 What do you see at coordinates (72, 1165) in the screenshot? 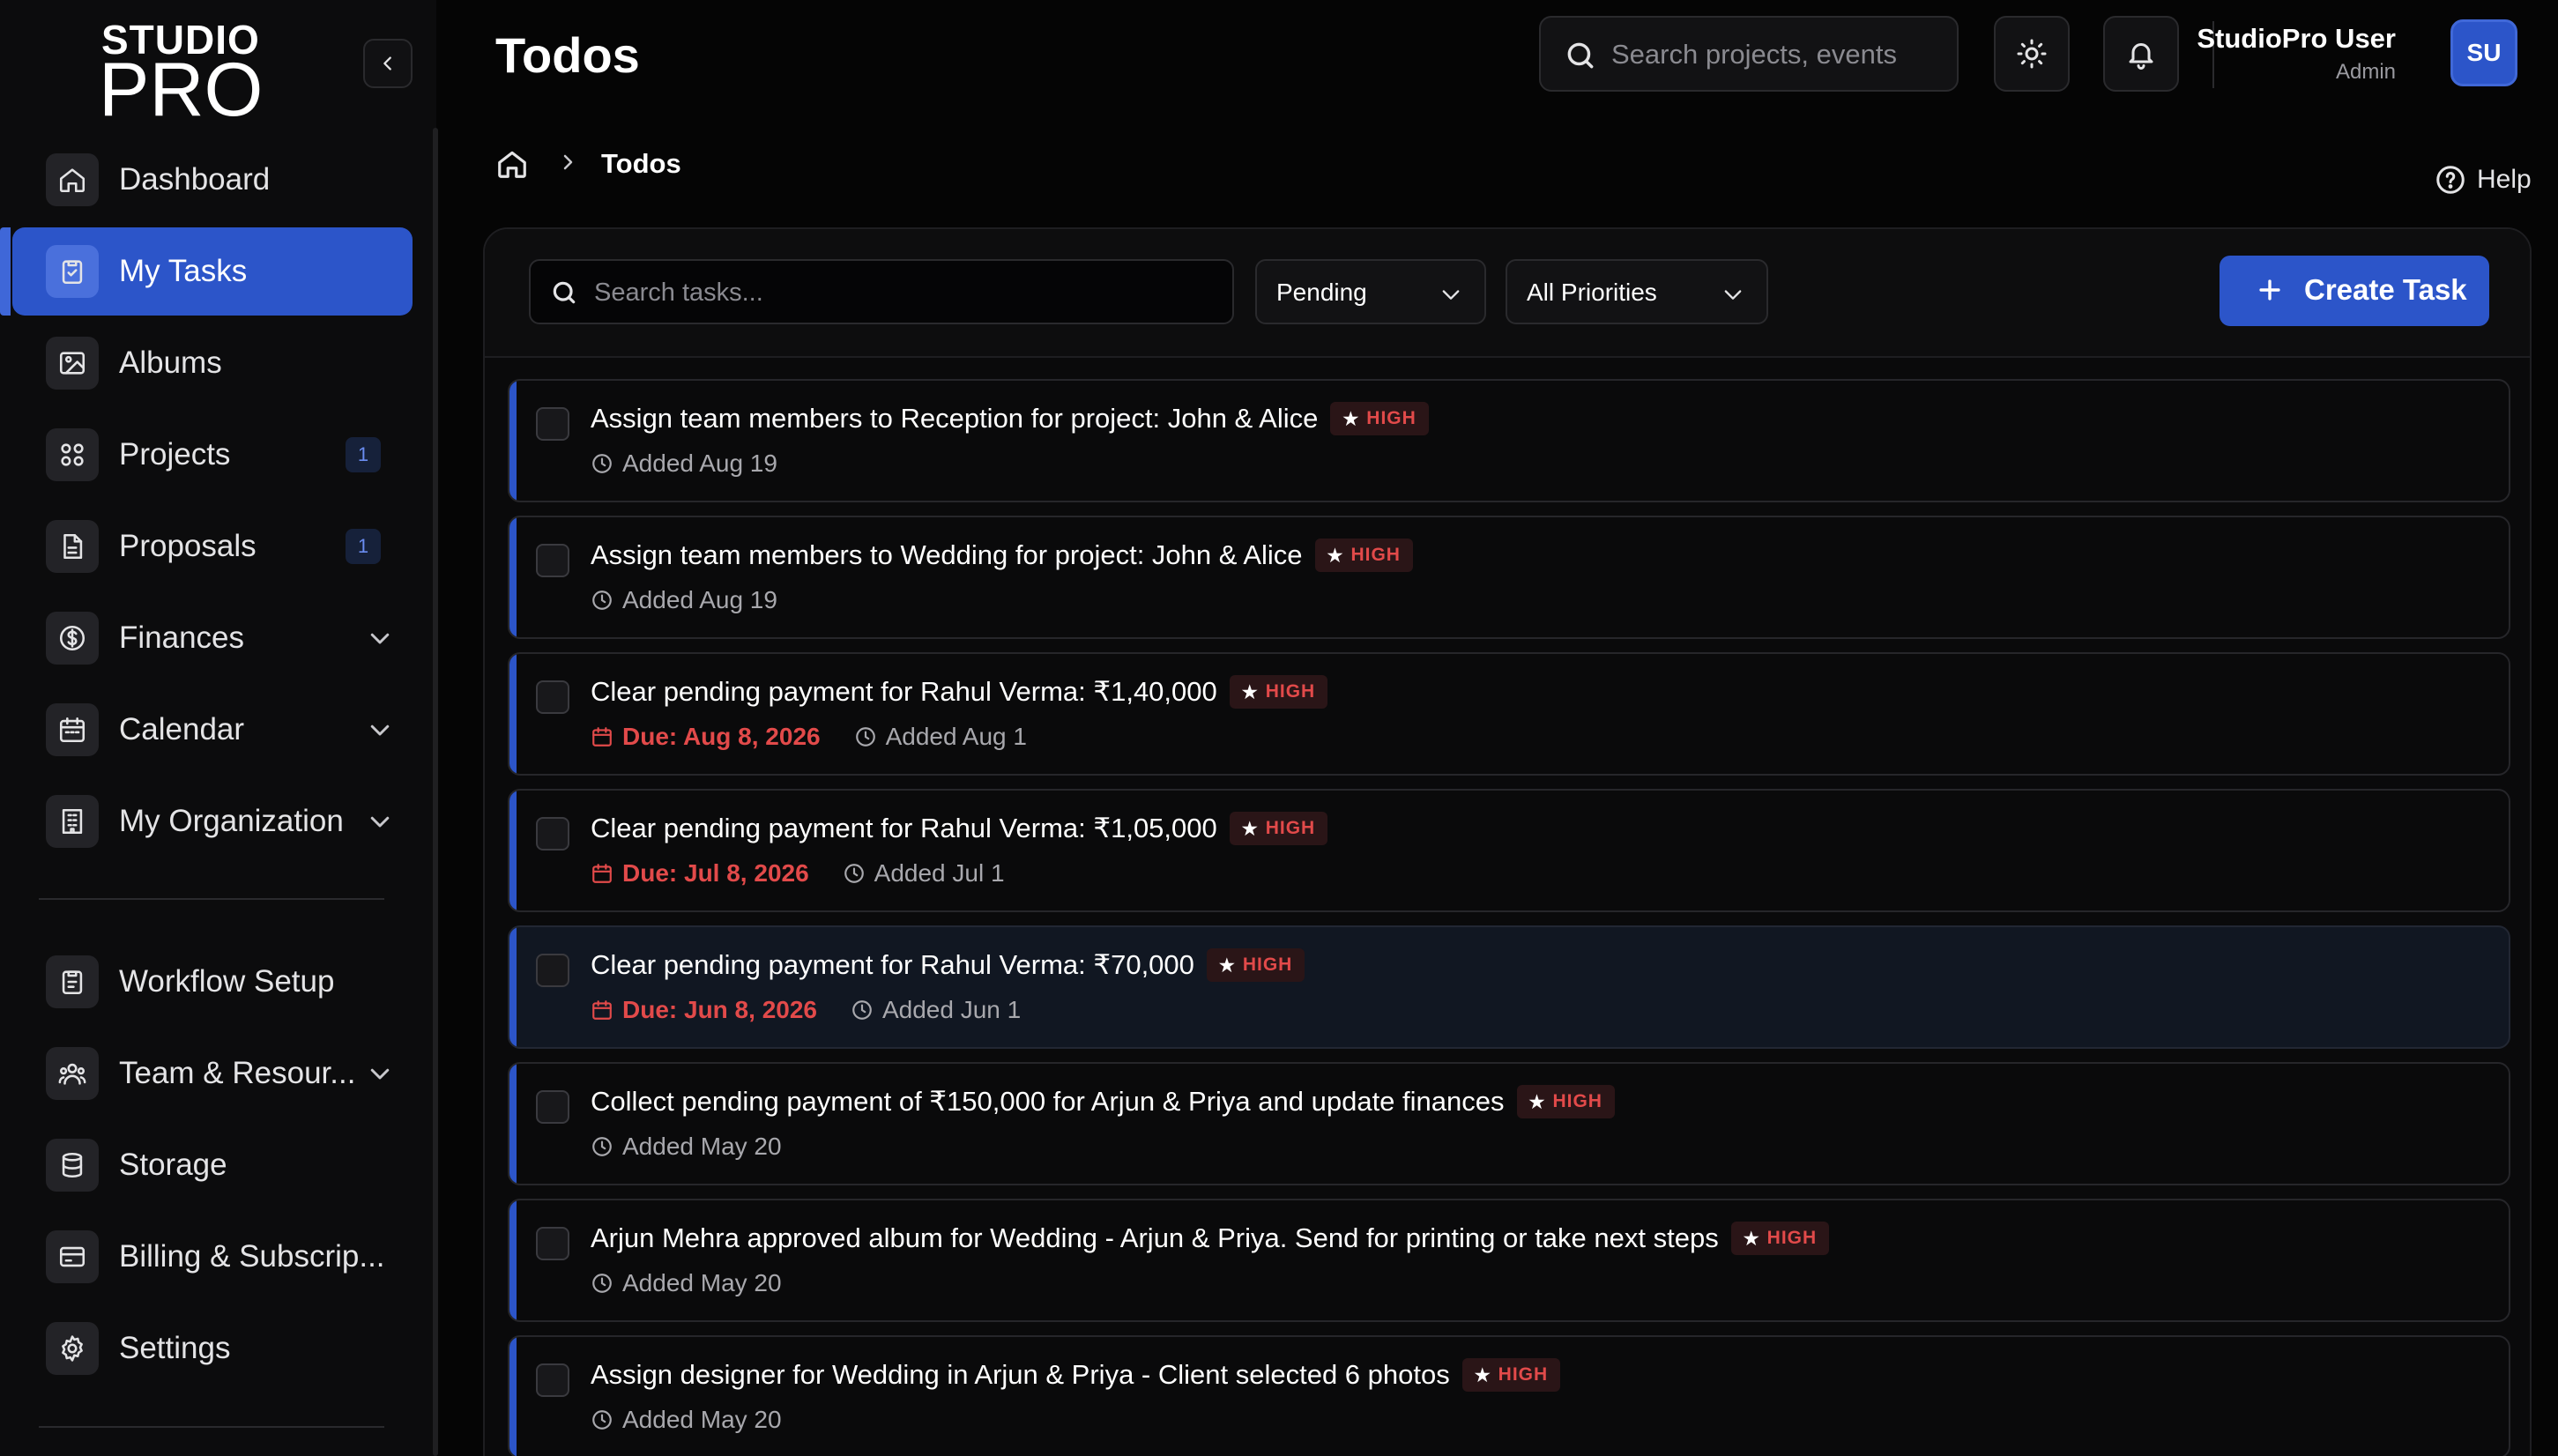
I see `database-icon` at bounding box center [72, 1165].